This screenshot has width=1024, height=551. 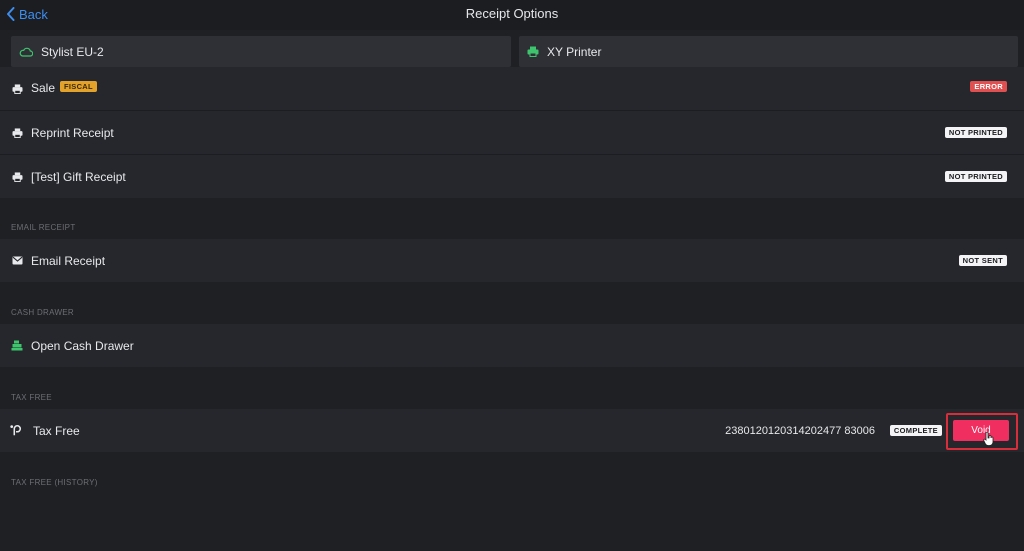 I want to click on top-bar: Back Receipt Options, so click(x=512, y=15).